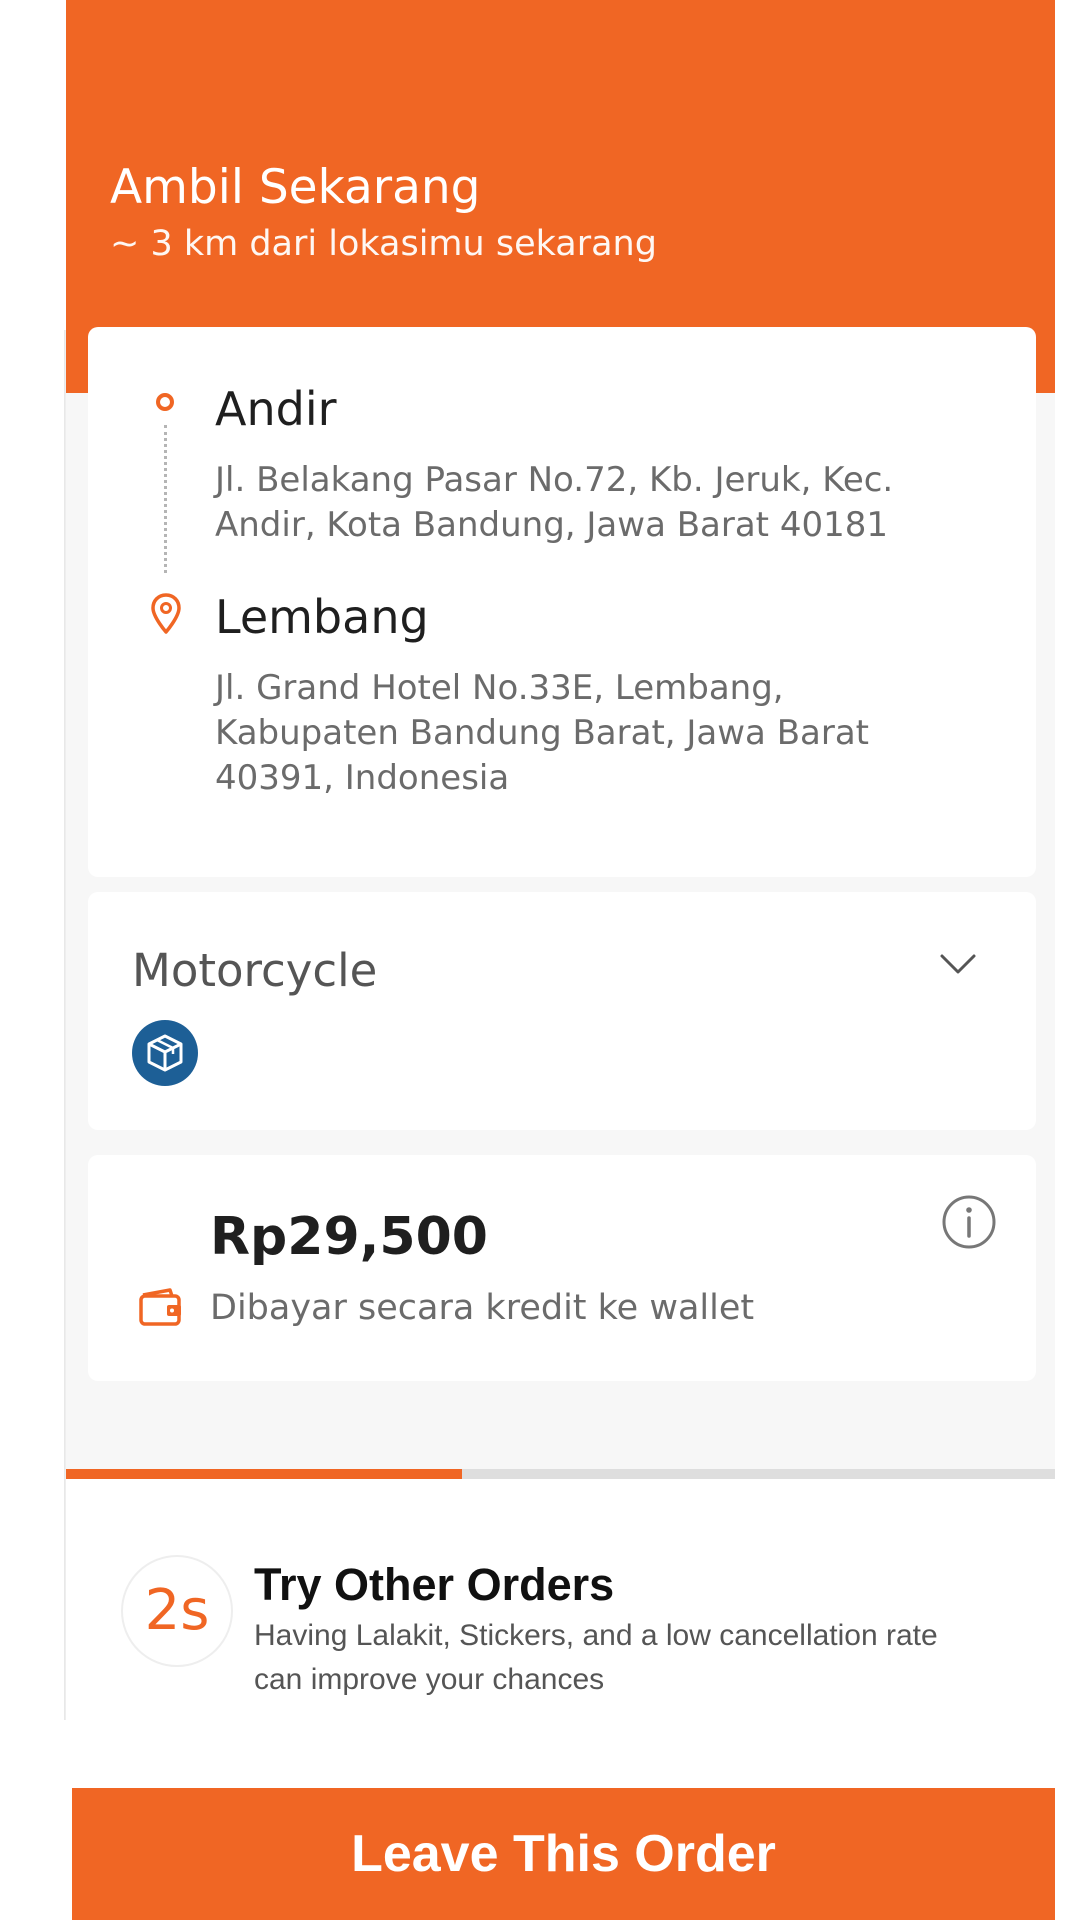  Describe the element at coordinates (562, 1011) in the screenshot. I see `vehicle-card: Motorcycle` at that location.